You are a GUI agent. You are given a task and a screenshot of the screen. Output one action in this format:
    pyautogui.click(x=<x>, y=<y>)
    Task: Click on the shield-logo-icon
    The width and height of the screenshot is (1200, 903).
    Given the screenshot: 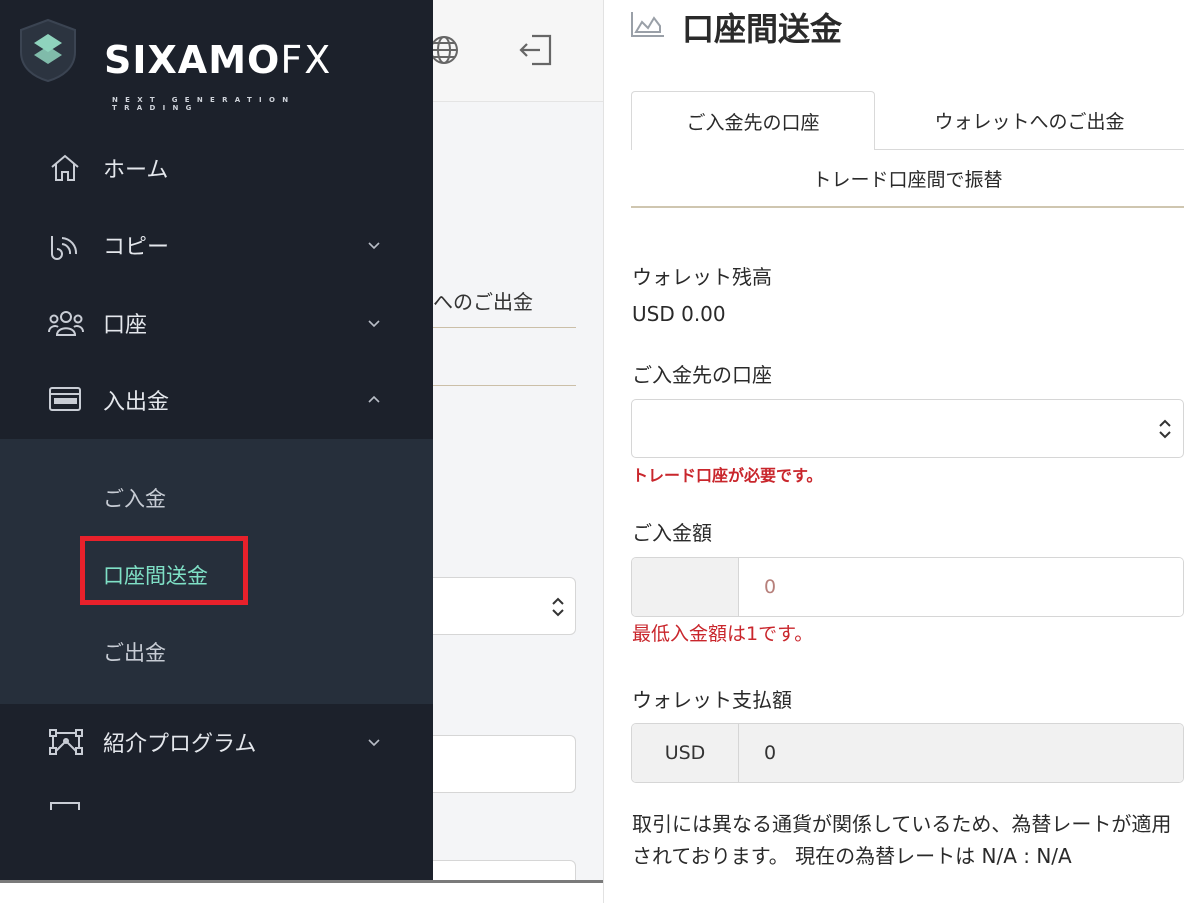 What is the action you would take?
    pyautogui.click(x=48, y=50)
    